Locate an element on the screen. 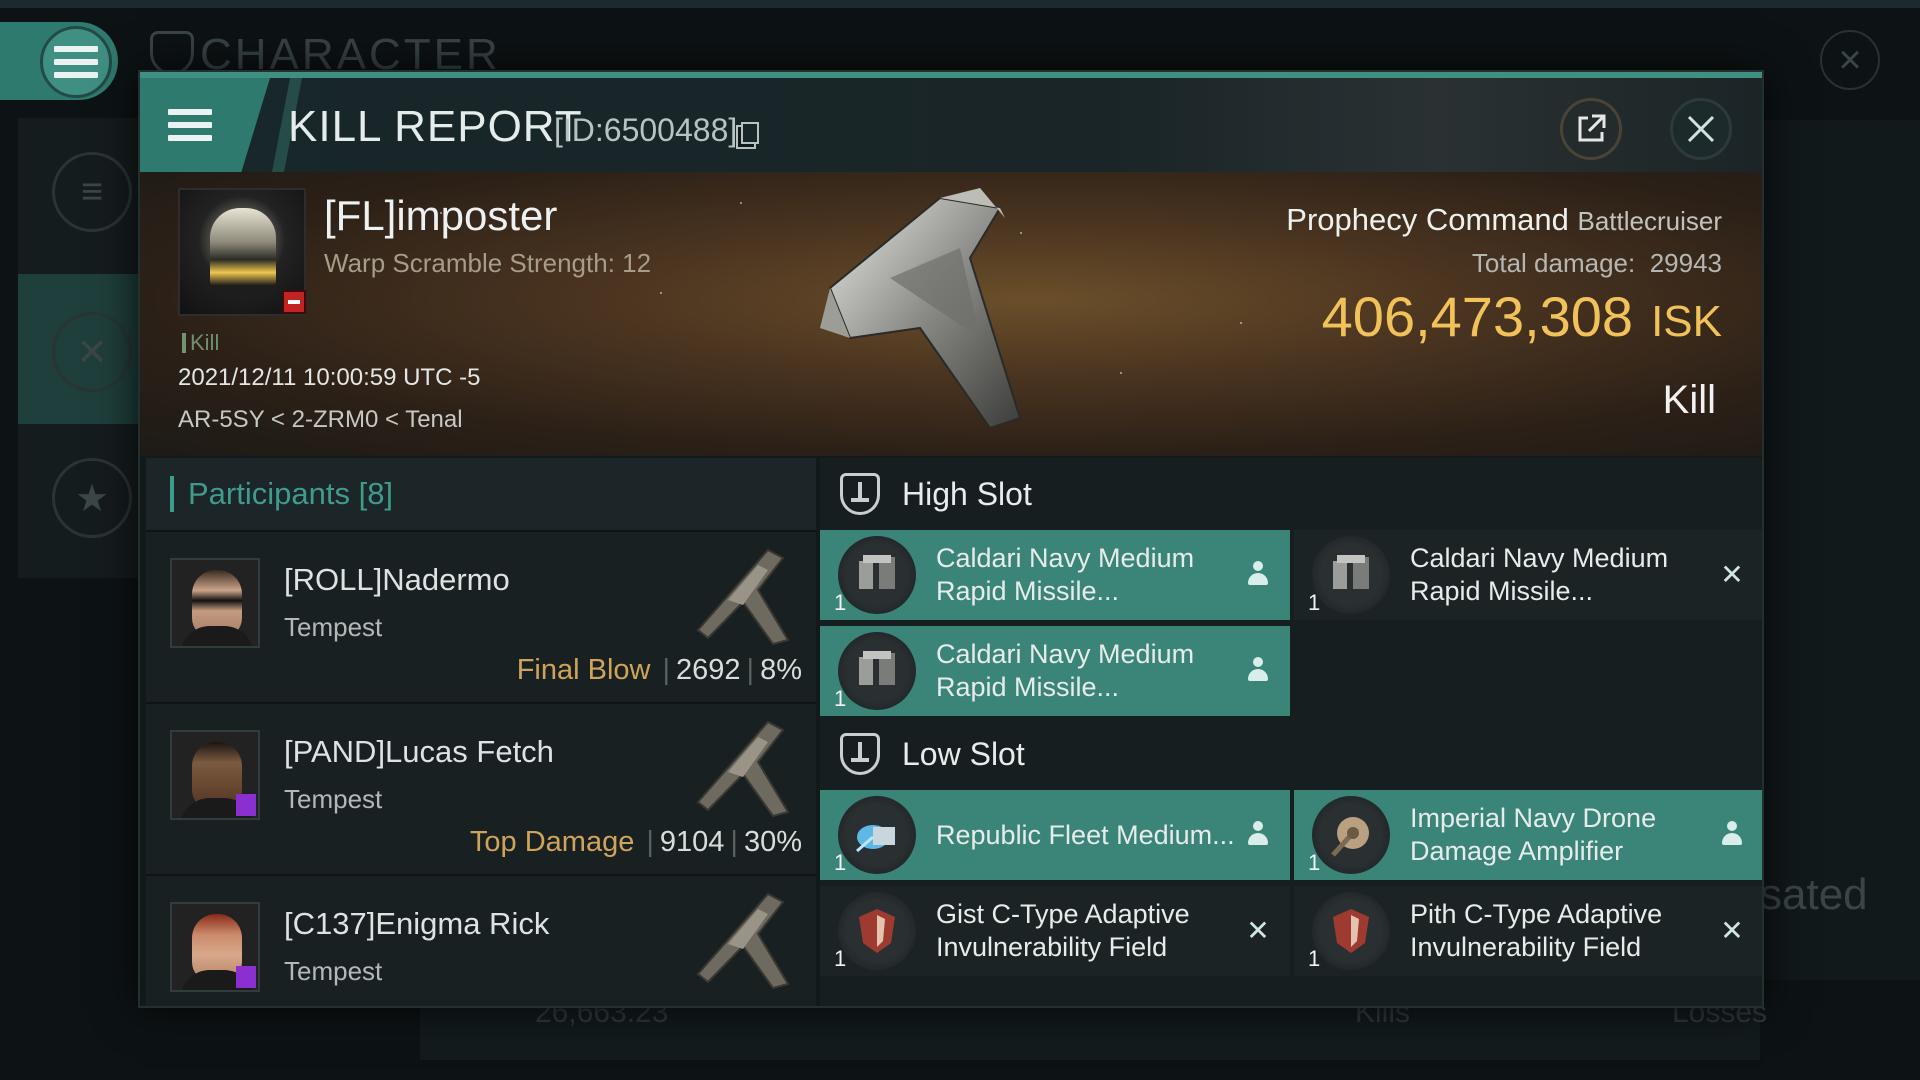 The width and height of the screenshot is (1920, 1080). share-icon is located at coordinates (1592, 128).